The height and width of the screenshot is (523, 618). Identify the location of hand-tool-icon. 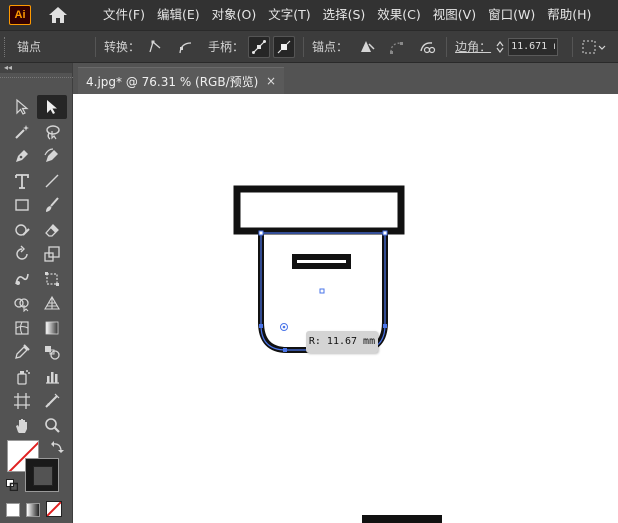
(22, 426).